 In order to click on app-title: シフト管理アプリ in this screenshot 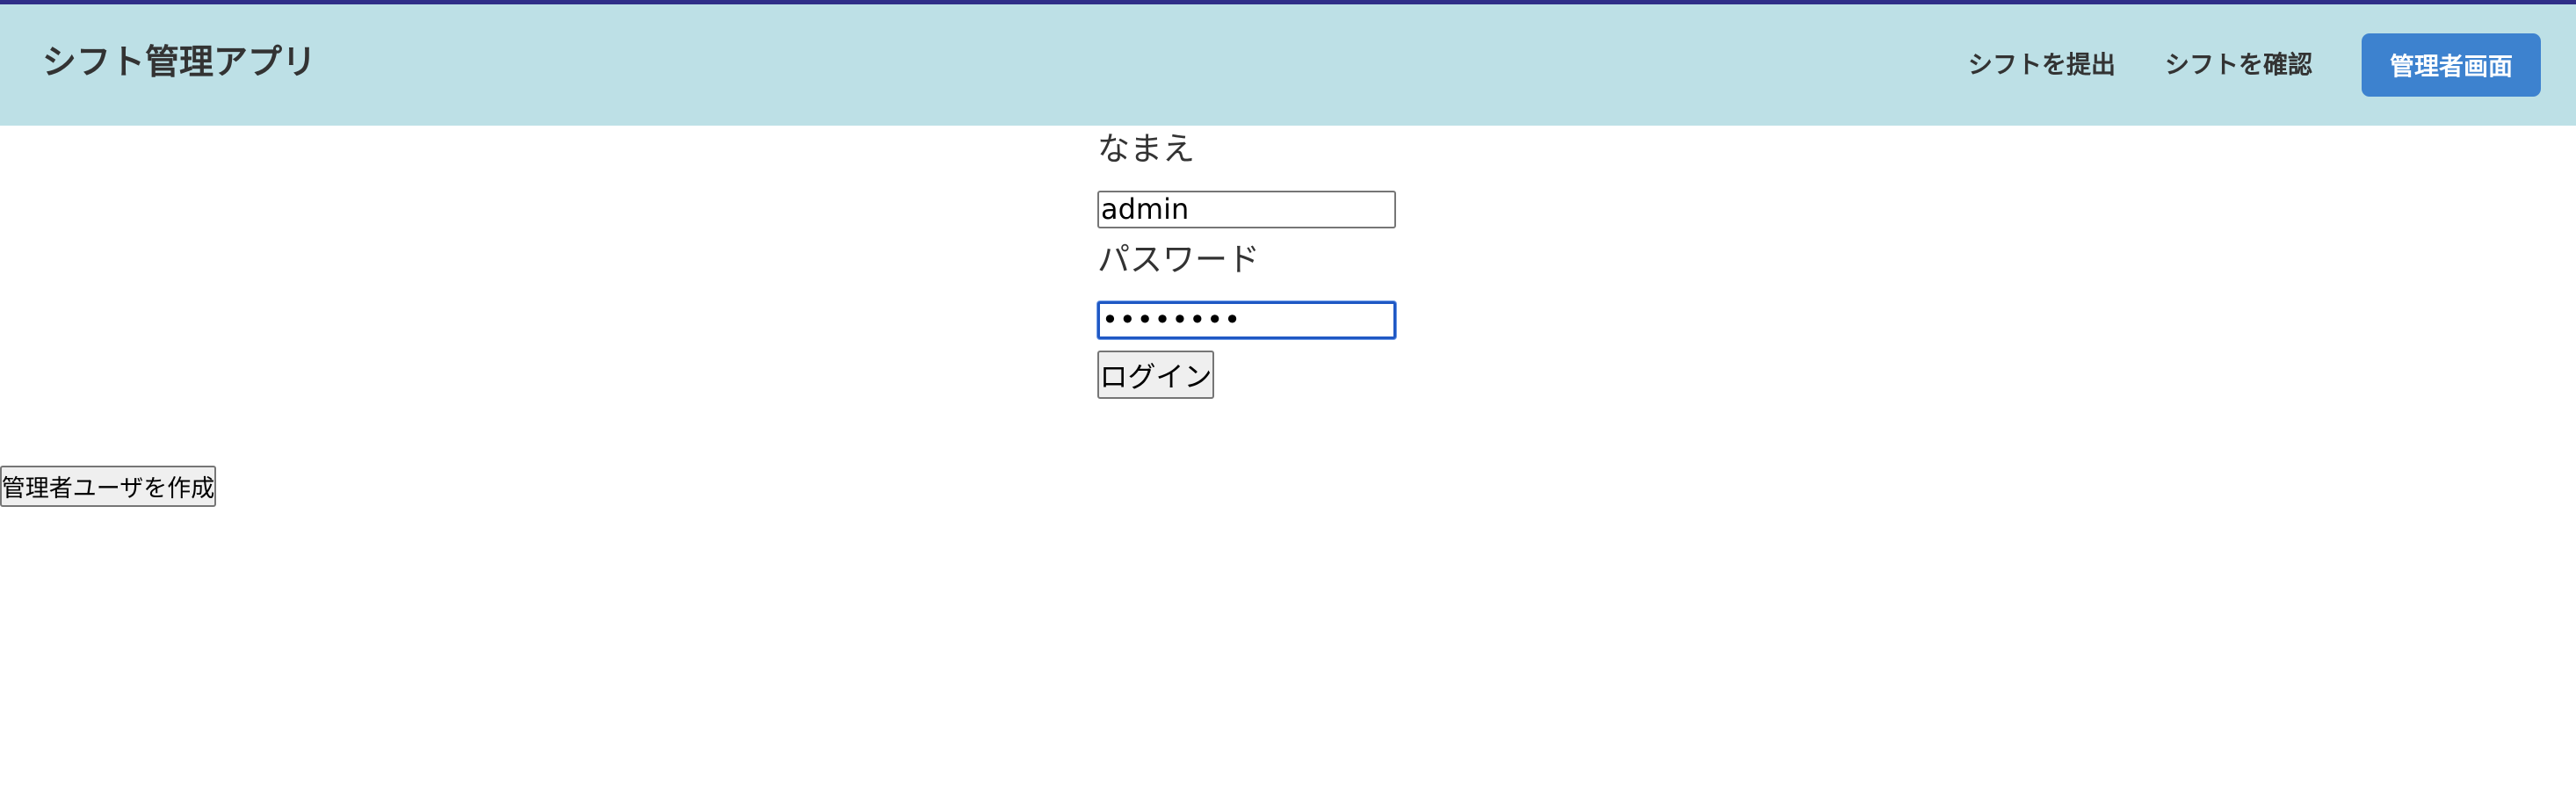, I will do `click(179, 63)`.